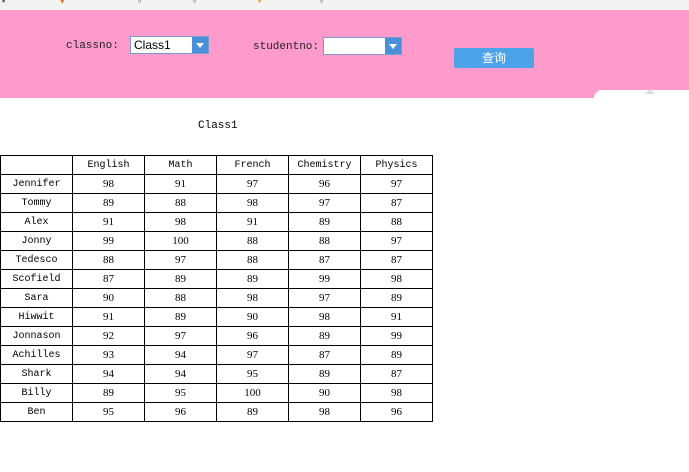 The width and height of the screenshot is (689, 472). What do you see at coordinates (152, 45) in the screenshot?
I see `classno-selected-value: Class1` at bounding box center [152, 45].